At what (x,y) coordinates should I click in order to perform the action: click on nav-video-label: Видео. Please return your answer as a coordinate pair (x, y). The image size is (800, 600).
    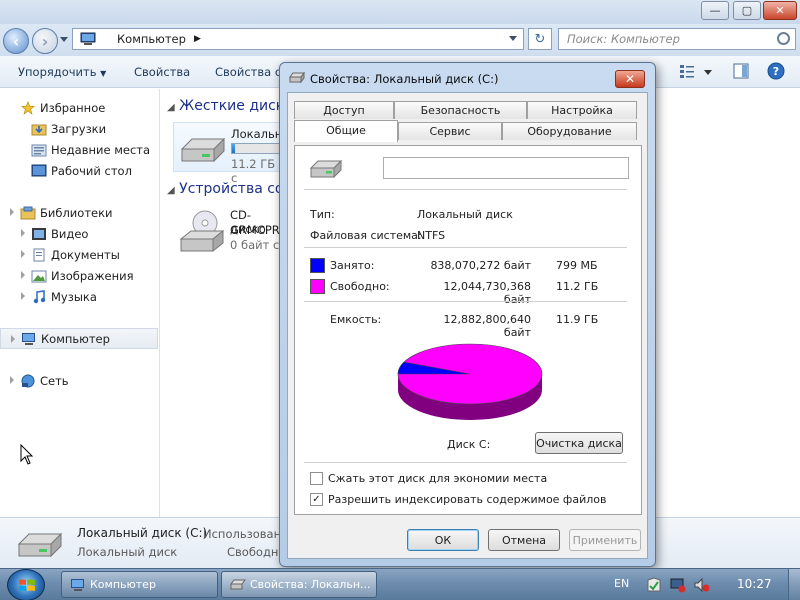
    Looking at the image, I should click on (70, 233).